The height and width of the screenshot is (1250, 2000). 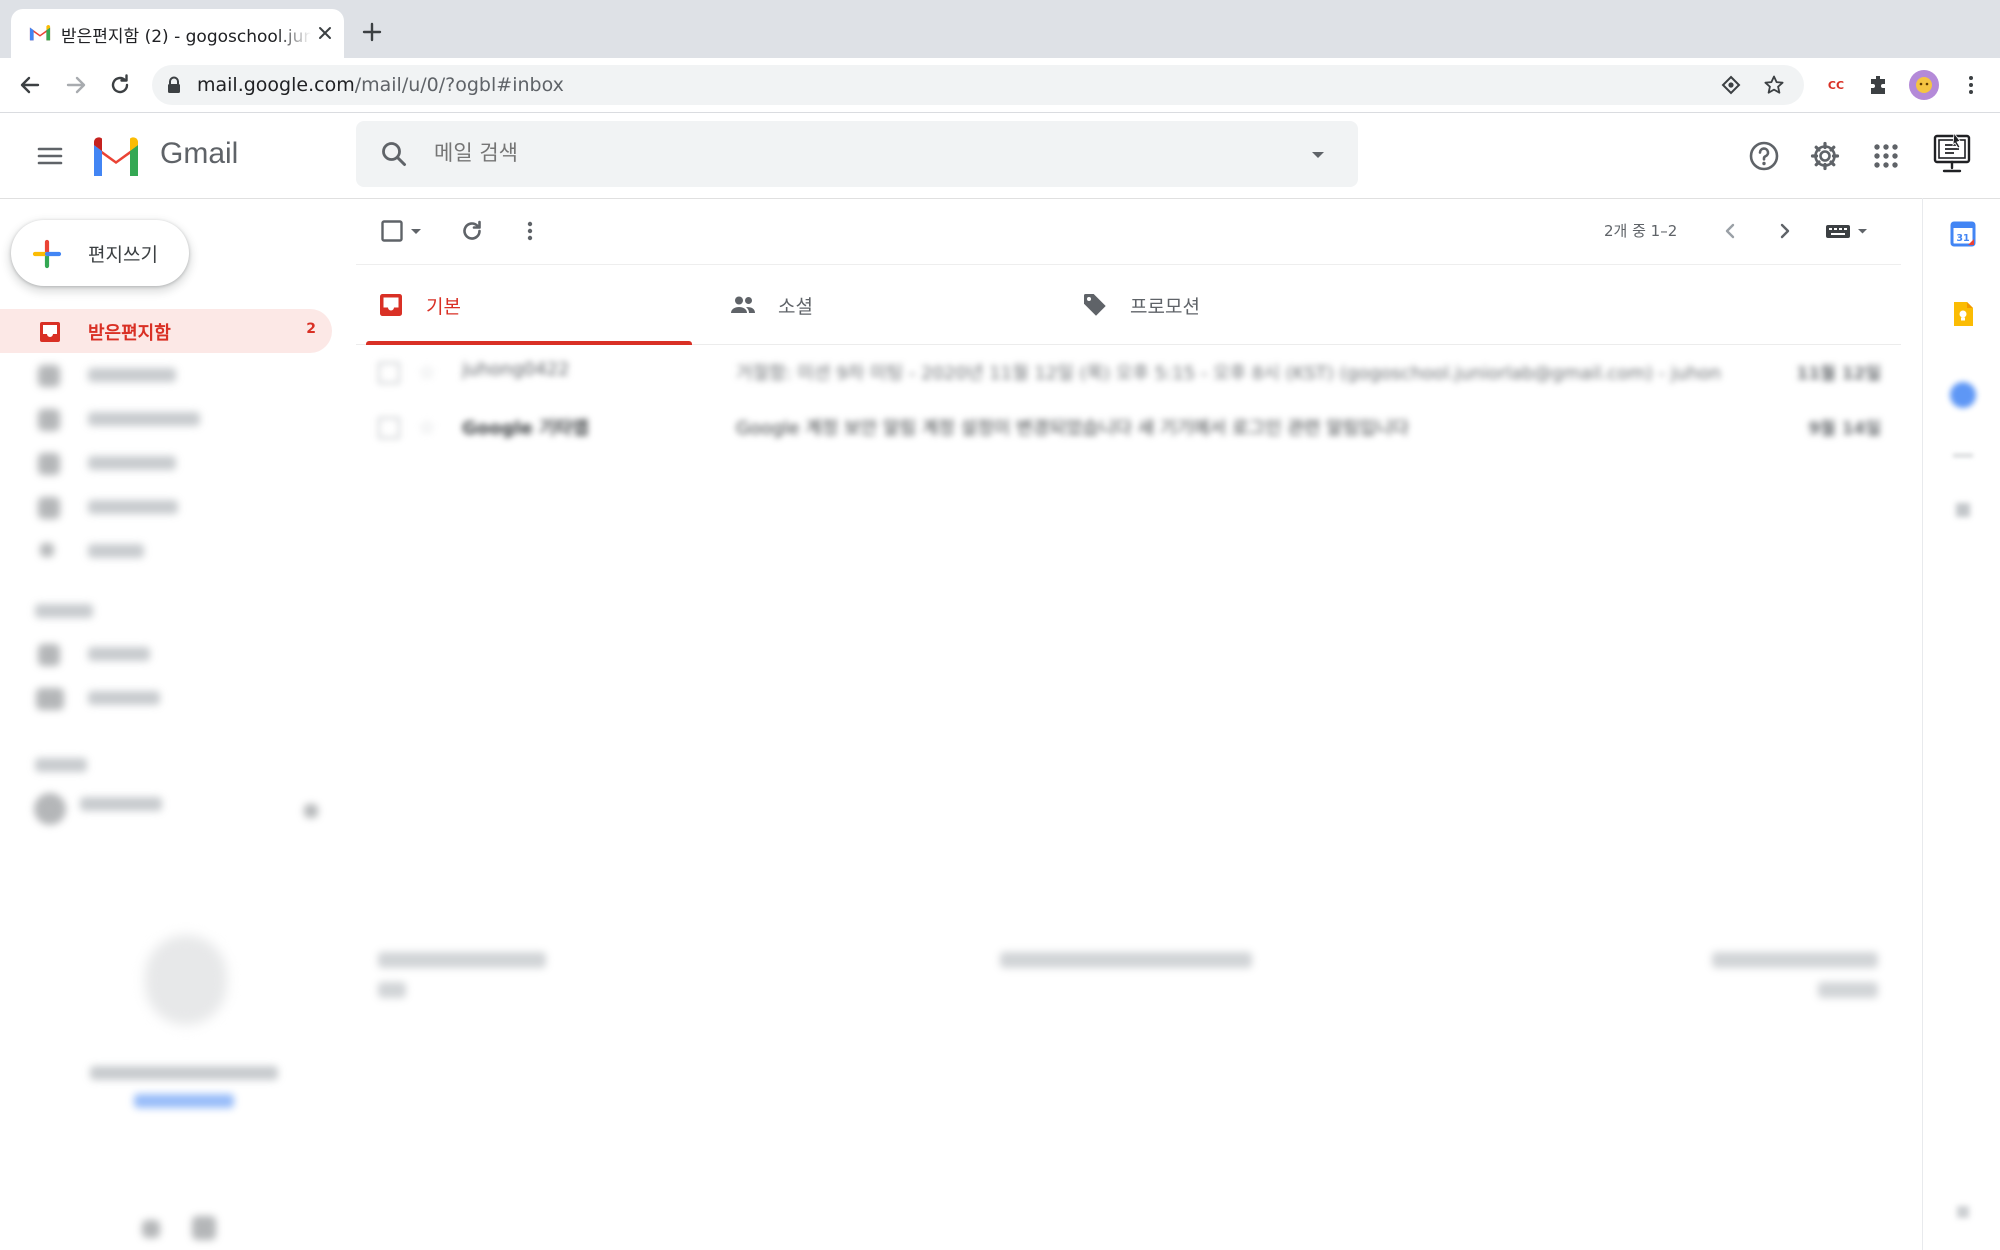 What do you see at coordinates (1825, 156) in the screenshot?
I see `settings-gear-icon` at bounding box center [1825, 156].